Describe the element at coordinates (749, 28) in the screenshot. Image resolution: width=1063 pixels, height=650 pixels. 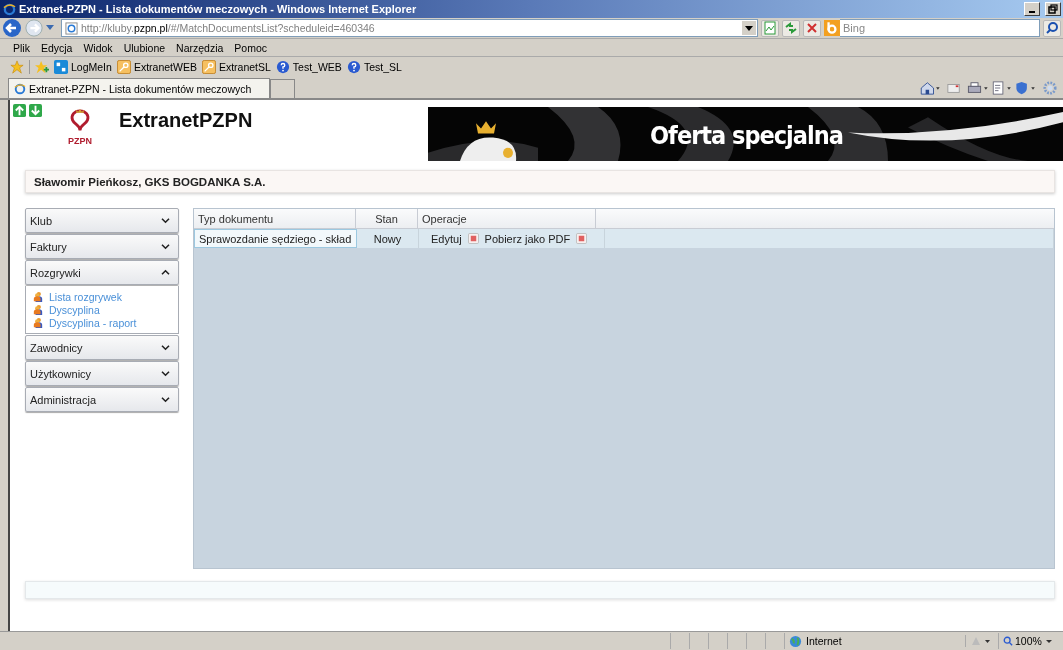
I see `address-dropdown-icon` at that location.